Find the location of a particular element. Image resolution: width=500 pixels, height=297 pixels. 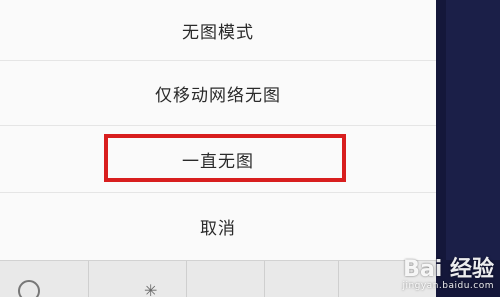

sheet-item-label: 无图模式 is located at coordinates (218, 32).